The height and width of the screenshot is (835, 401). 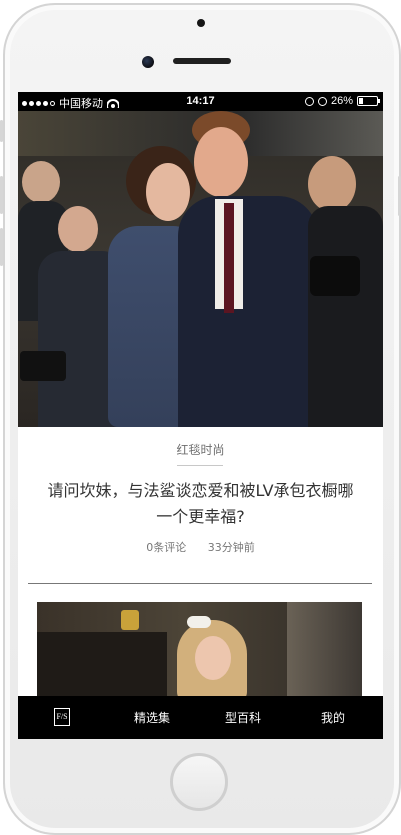 What do you see at coordinates (43, 366) in the screenshot?
I see `photo-camera` at bounding box center [43, 366].